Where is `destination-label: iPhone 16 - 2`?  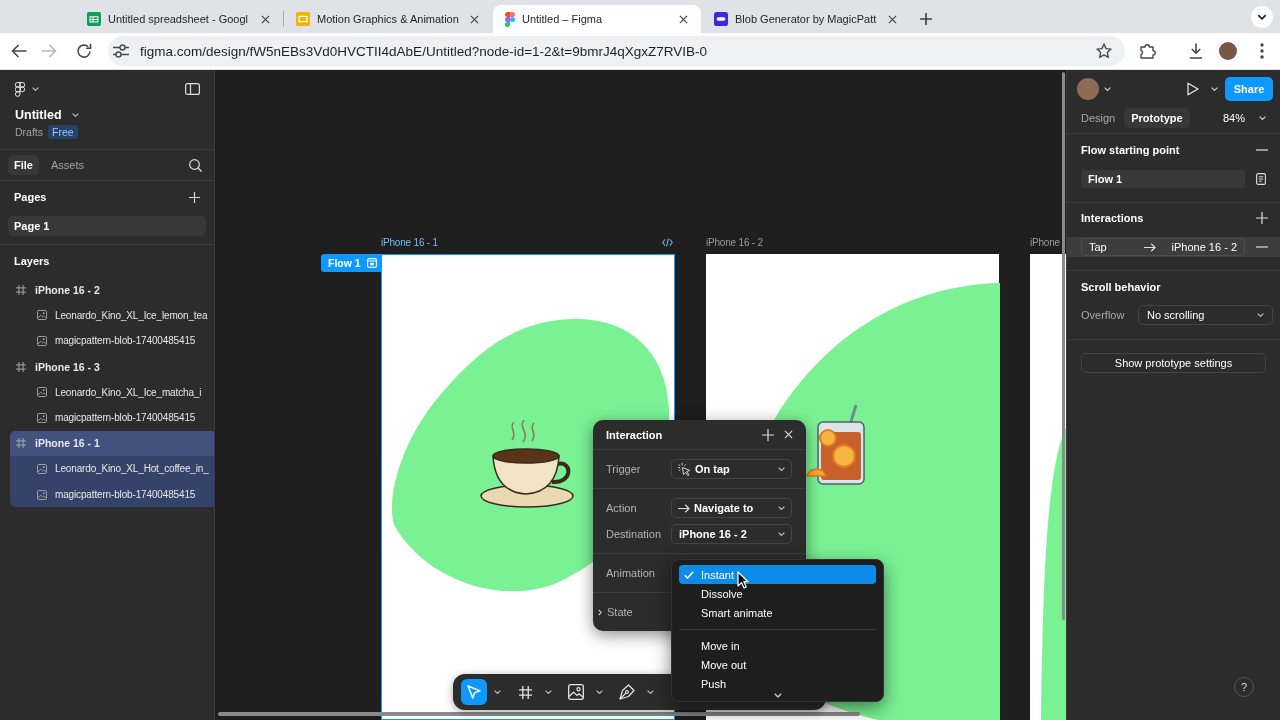 destination-label: iPhone 16 - 2 is located at coordinates (1204, 247).